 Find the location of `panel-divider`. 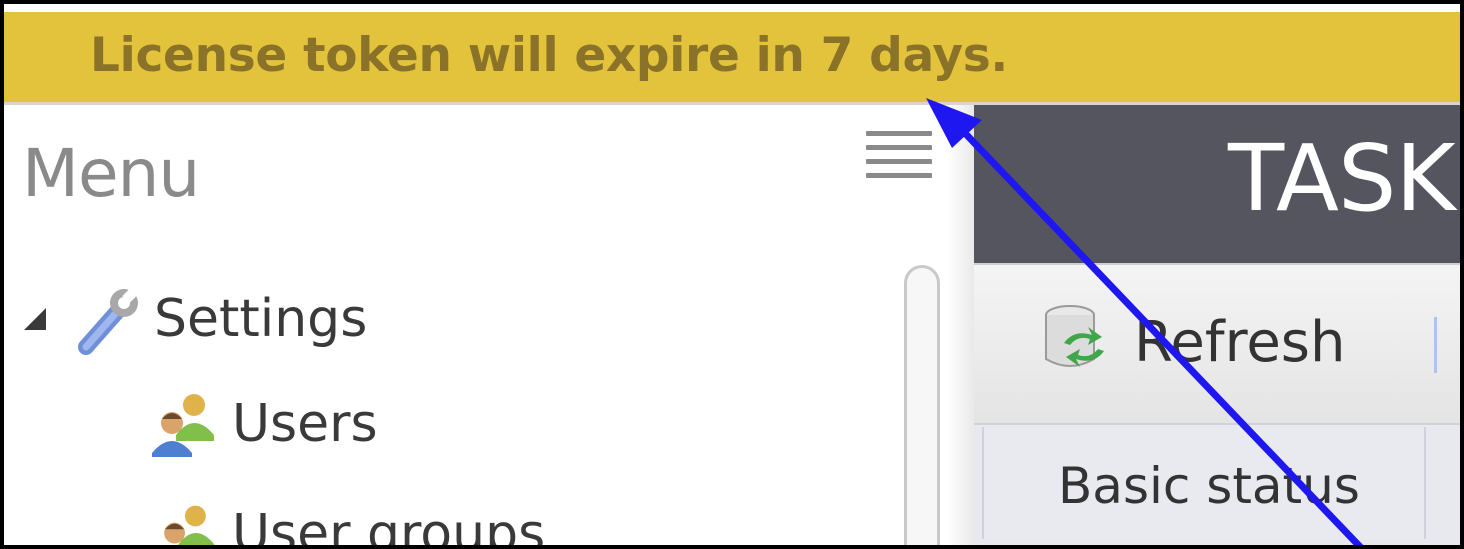

panel-divider is located at coordinates (961, 325).